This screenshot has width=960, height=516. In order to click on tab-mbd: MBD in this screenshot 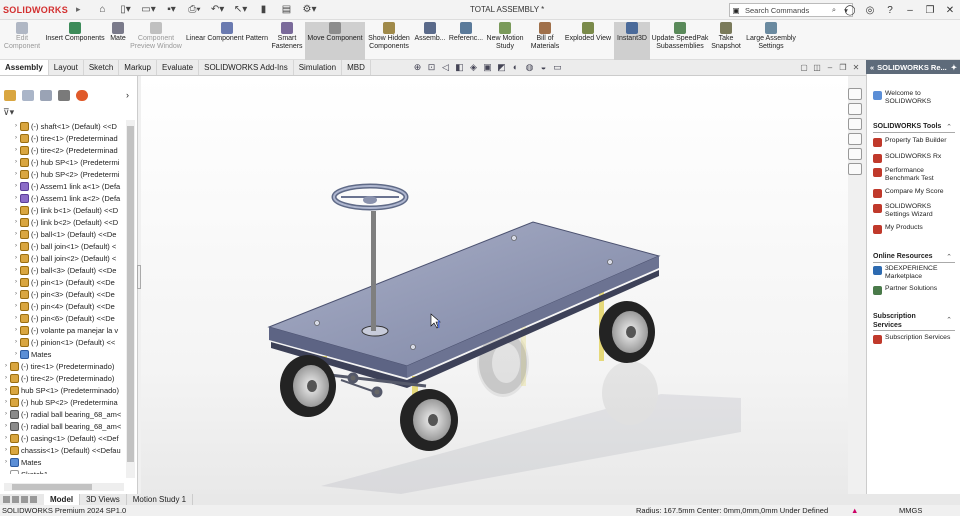, I will do `click(356, 67)`.